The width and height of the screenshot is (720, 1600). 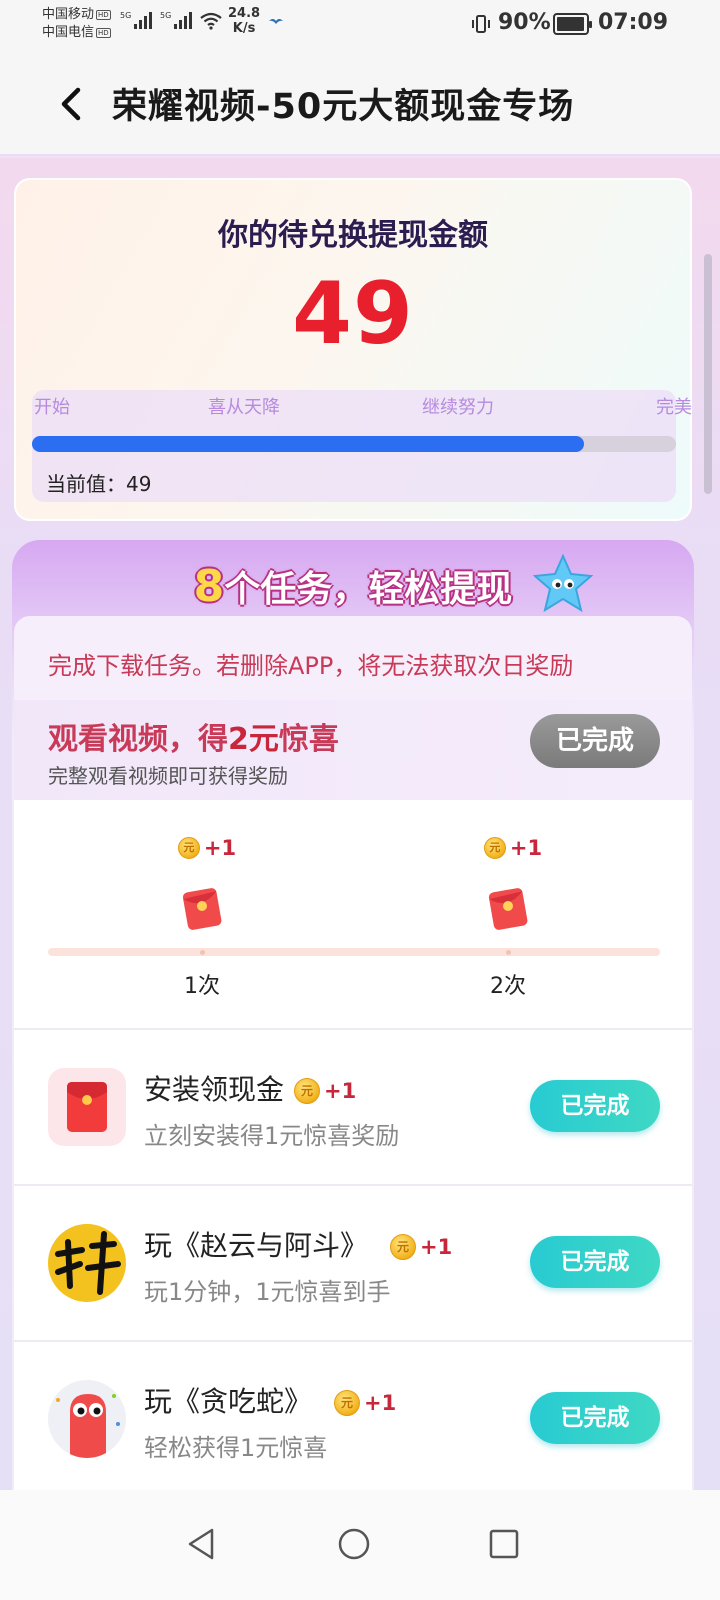 I want to click on app-task-name: 玩《赵云与阿斗》元 +1, so click(x=298, y=1244).